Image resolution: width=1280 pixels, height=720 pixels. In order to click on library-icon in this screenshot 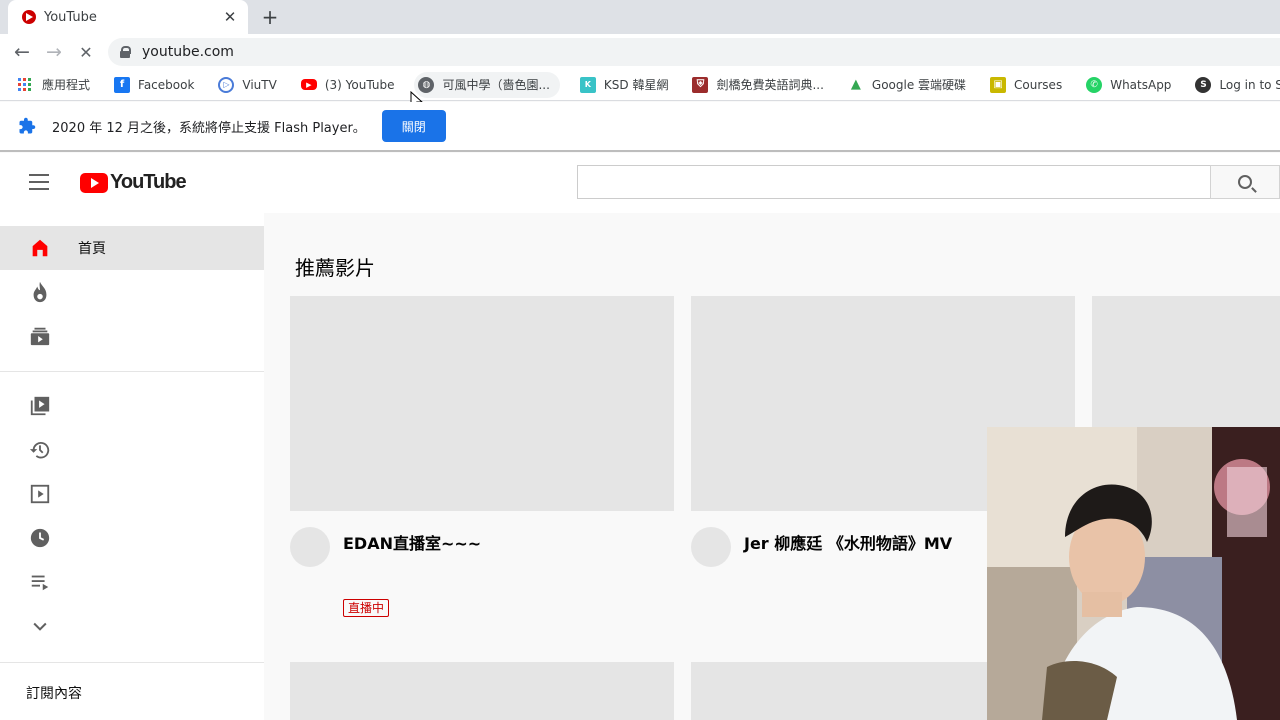, I will do `click(40, 406)`.